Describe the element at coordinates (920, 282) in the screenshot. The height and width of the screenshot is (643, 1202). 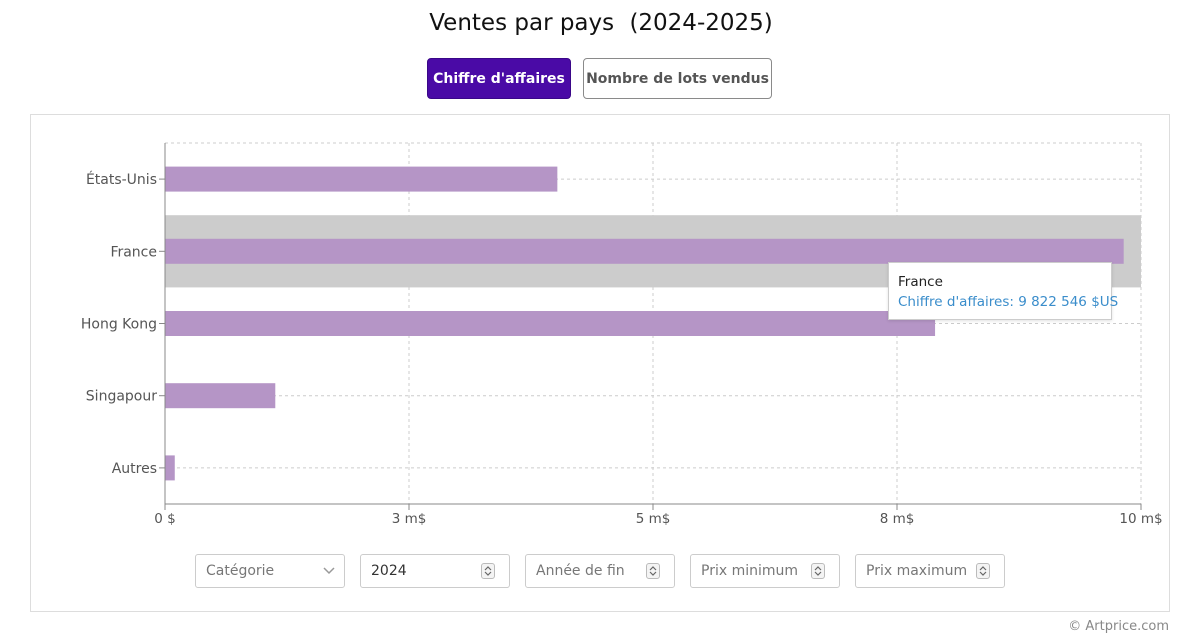
I see `tooltip-title: France` at that location.